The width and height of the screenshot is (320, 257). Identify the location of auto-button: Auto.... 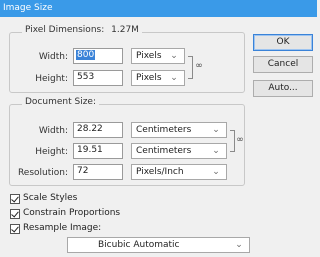
(283, 88).